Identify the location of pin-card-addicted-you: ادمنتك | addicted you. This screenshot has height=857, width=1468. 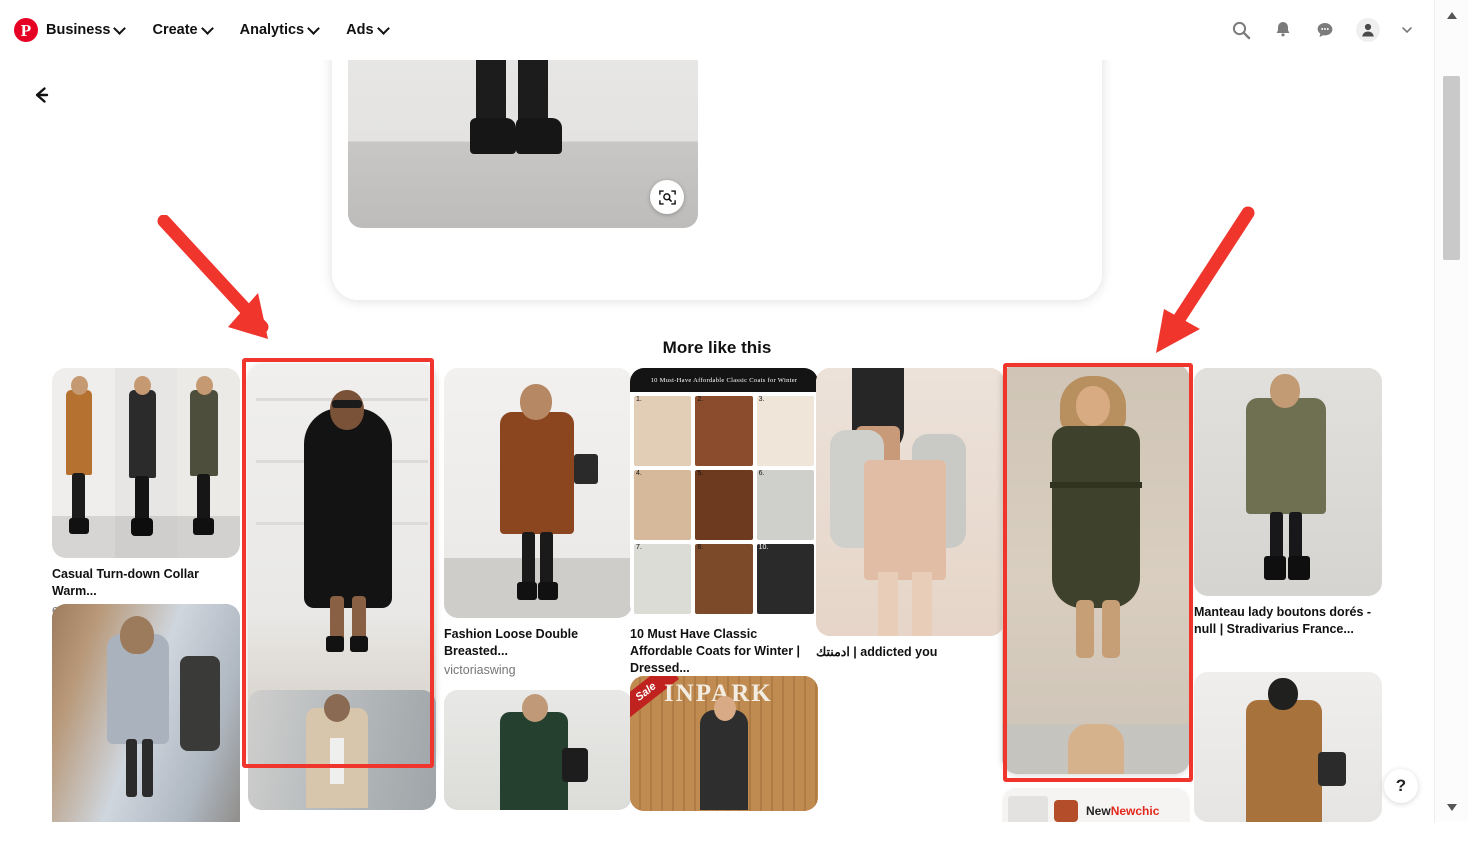
(910, 514).